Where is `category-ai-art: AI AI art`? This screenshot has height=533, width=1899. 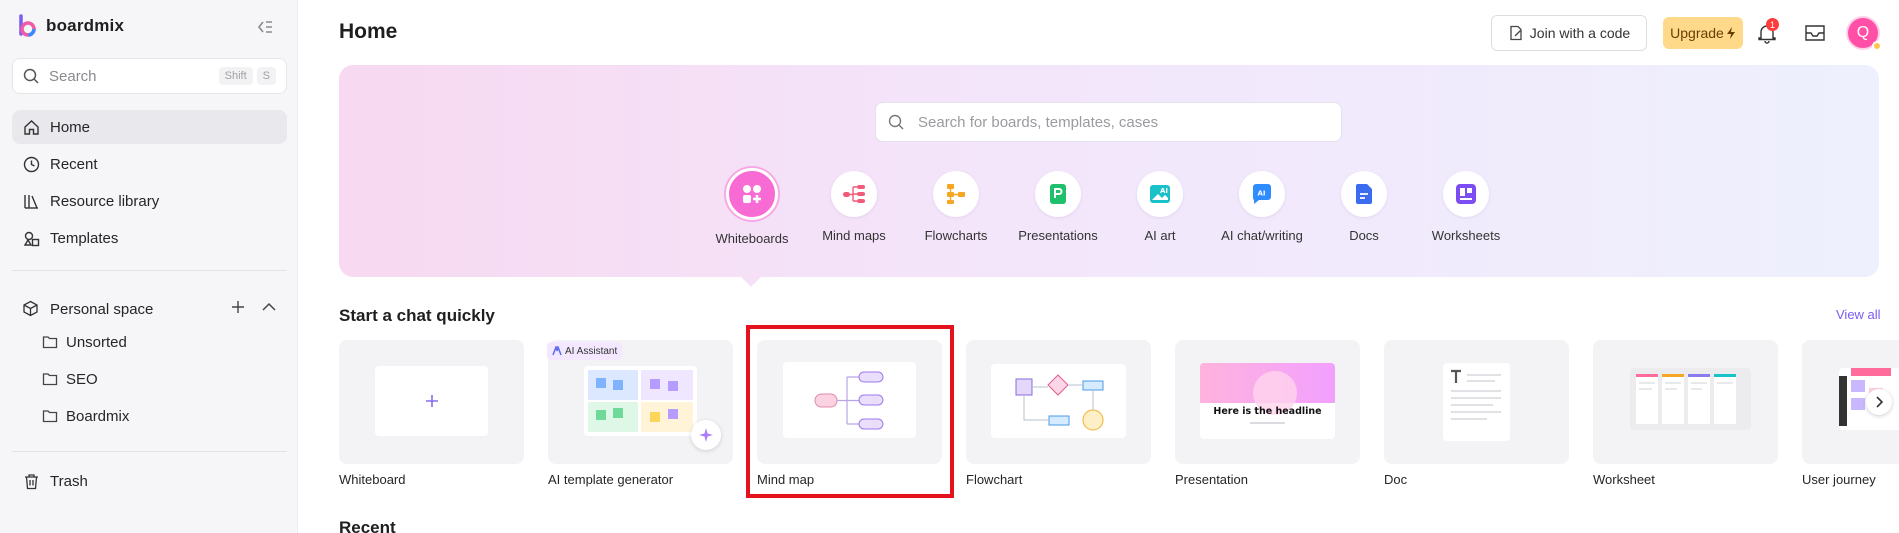
category-ai-art: AI AI art is located at coordinates (1160, 207).